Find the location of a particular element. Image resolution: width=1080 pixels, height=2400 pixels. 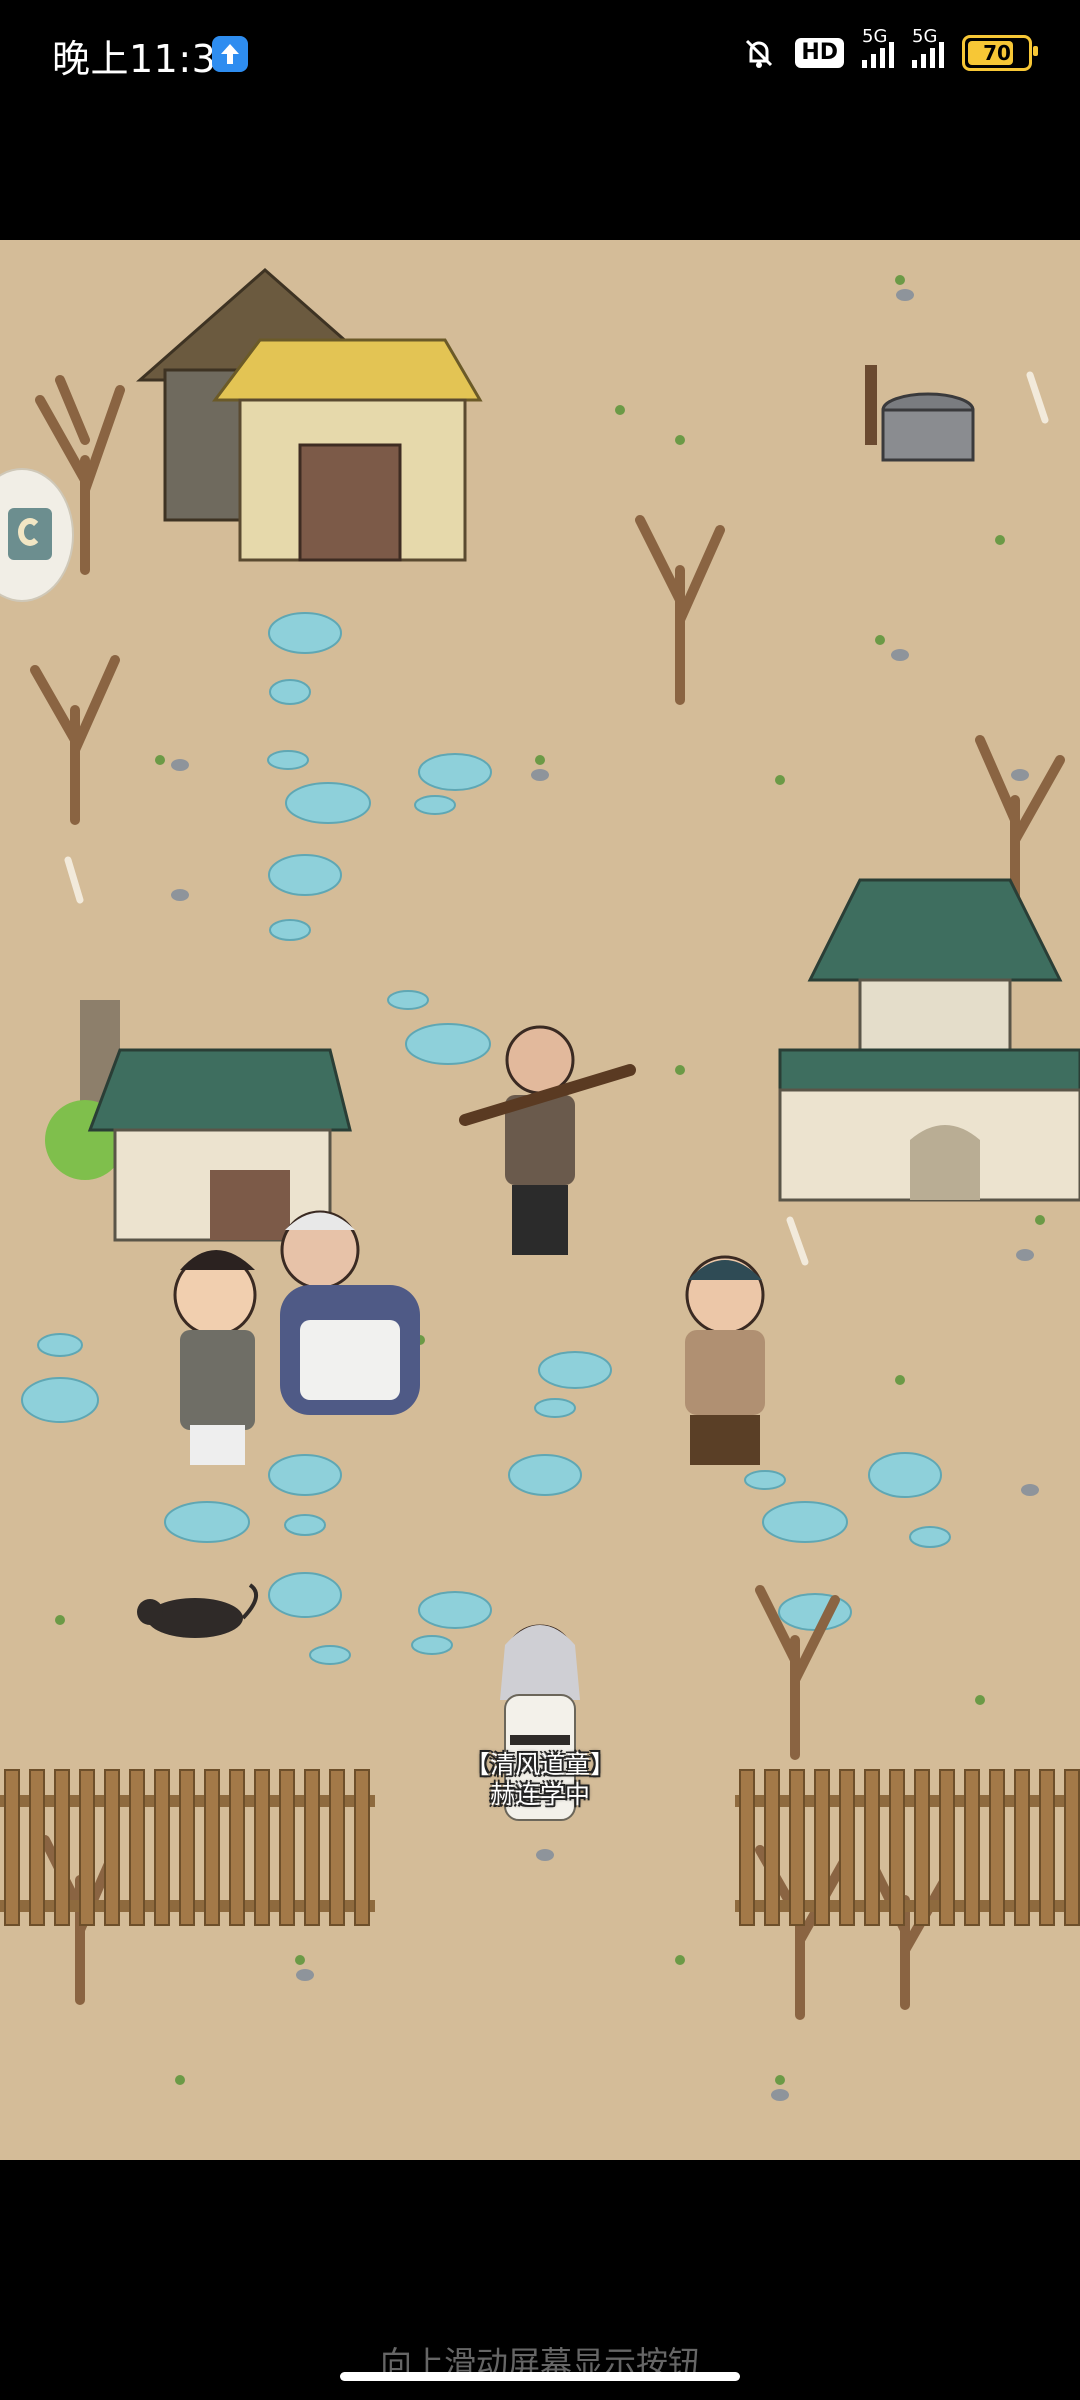

rat-enemy is located at coordinates (198, 1610).